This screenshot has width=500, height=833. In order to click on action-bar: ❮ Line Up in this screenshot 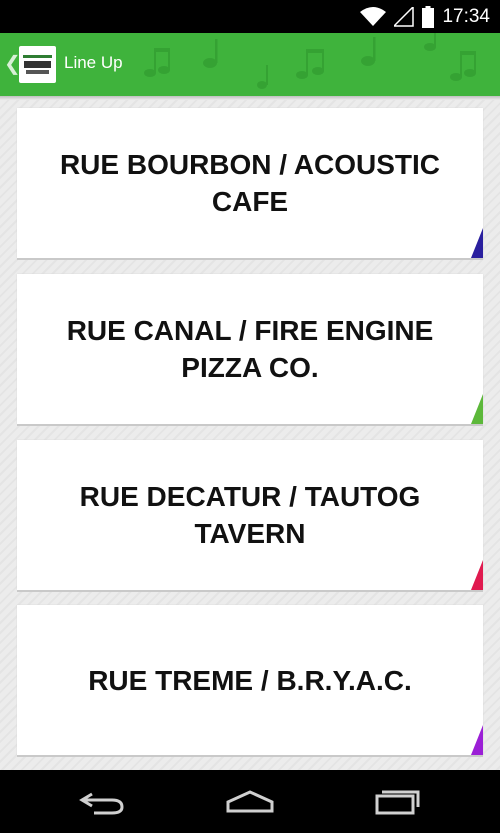, I will do `click(250, 64)`.